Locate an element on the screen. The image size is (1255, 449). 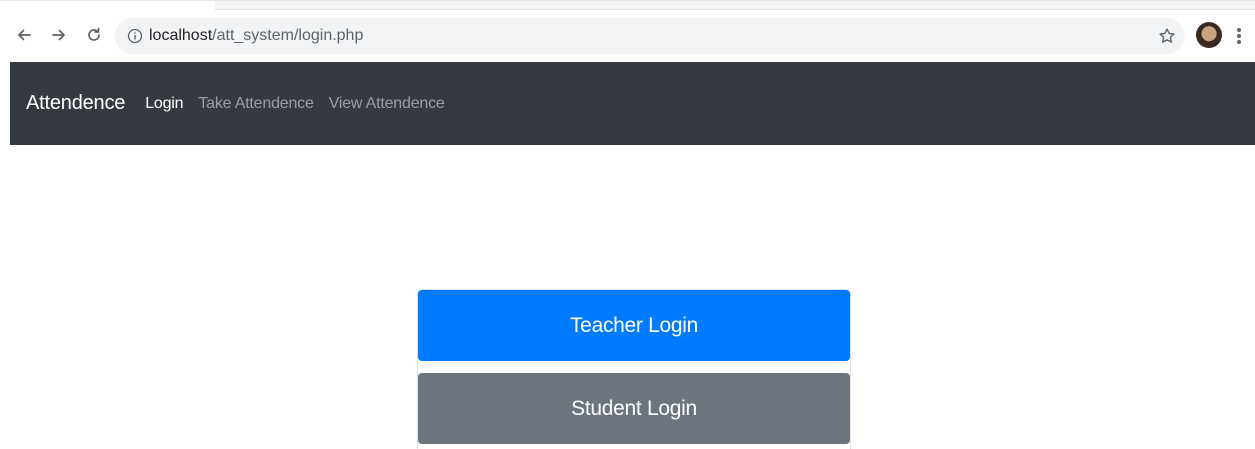
nav-link-view-attendence: View Attendence is located at coordinates (387, 104).